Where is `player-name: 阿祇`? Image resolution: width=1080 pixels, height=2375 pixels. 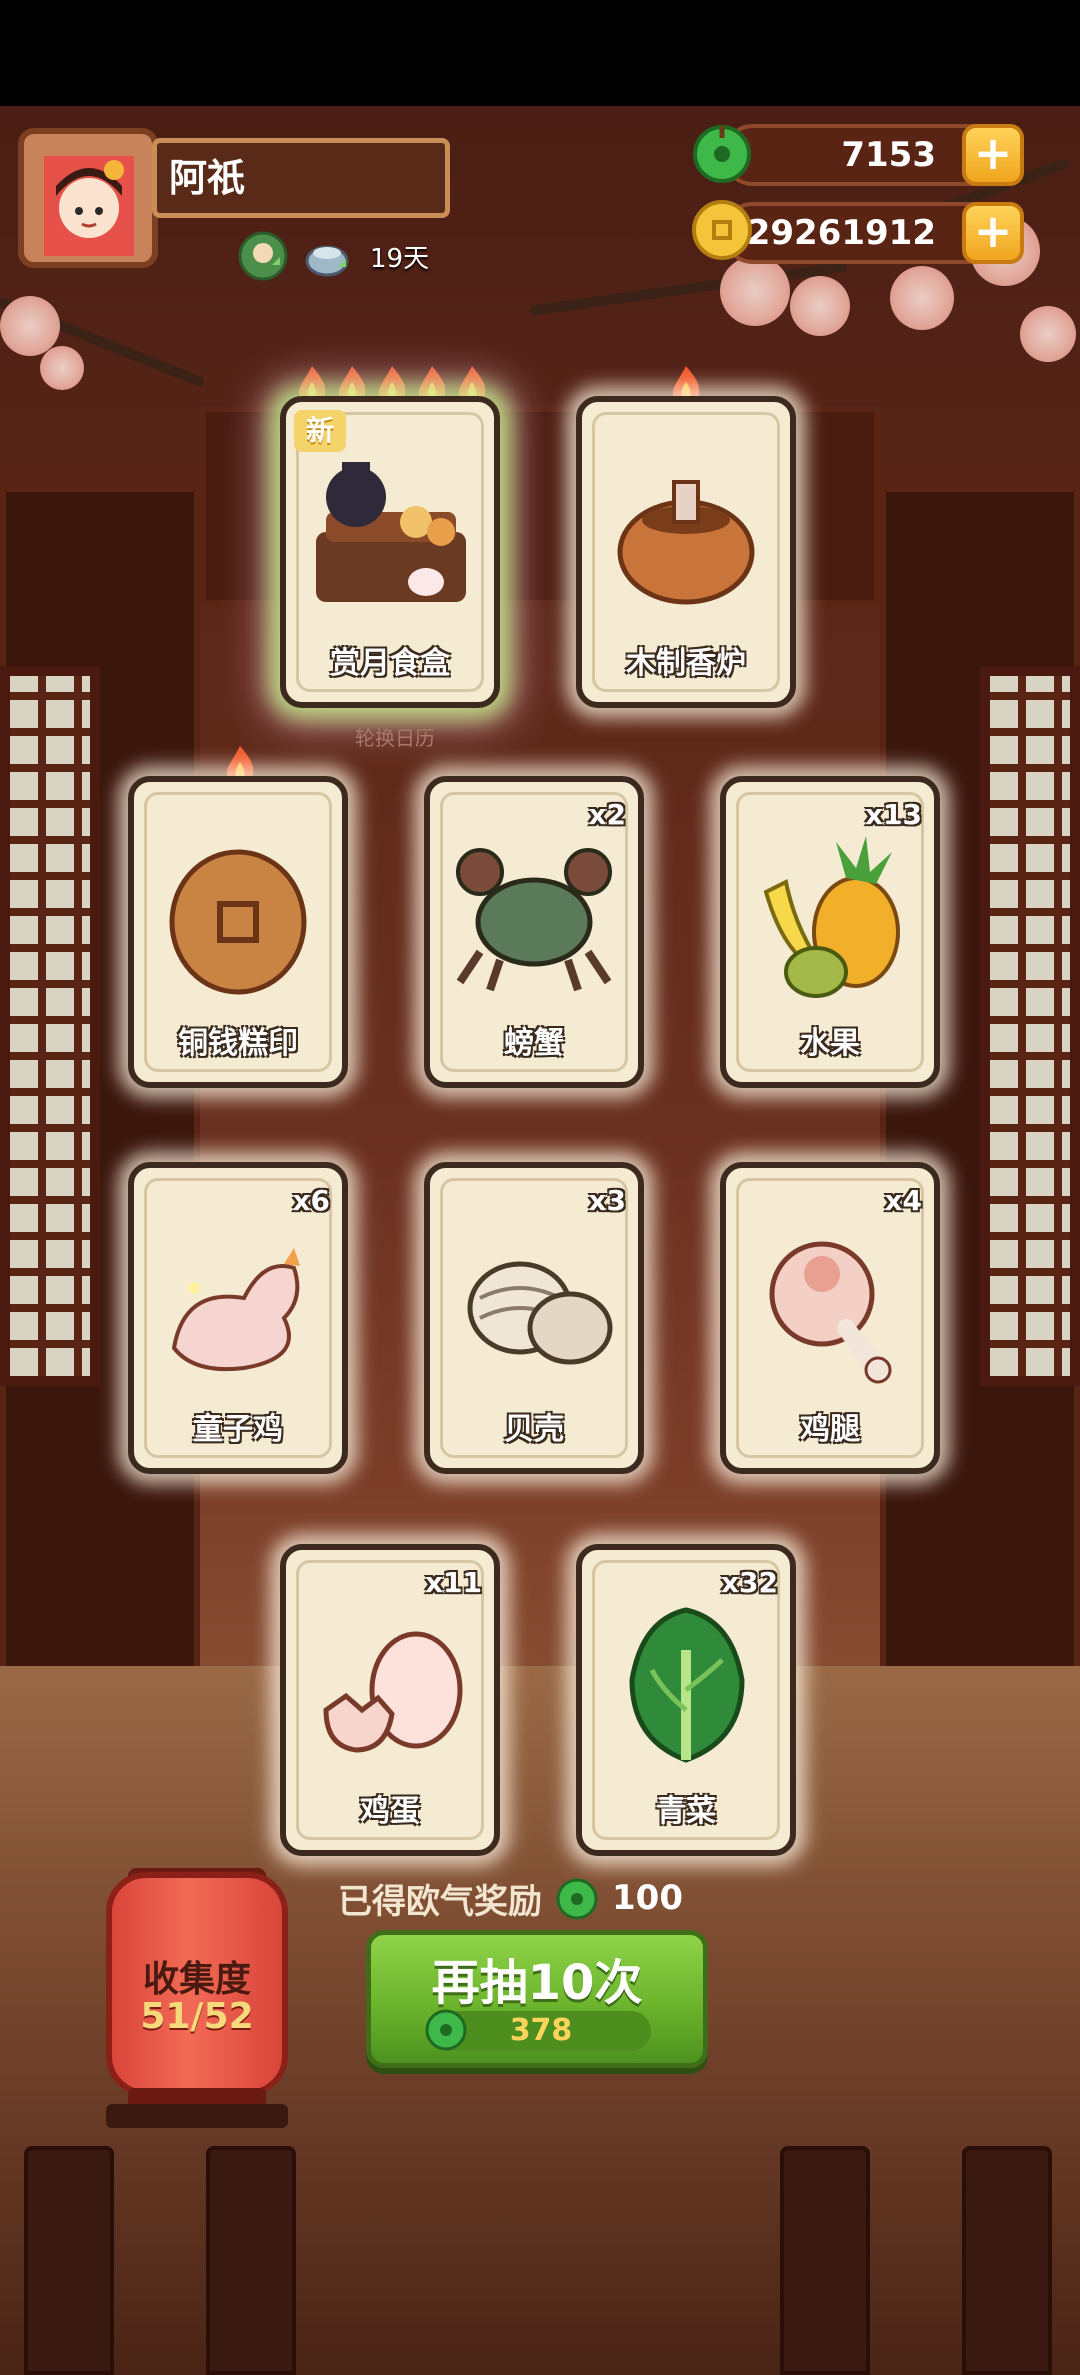 player-name: 阿祇 is located at coordinates (301, 178).